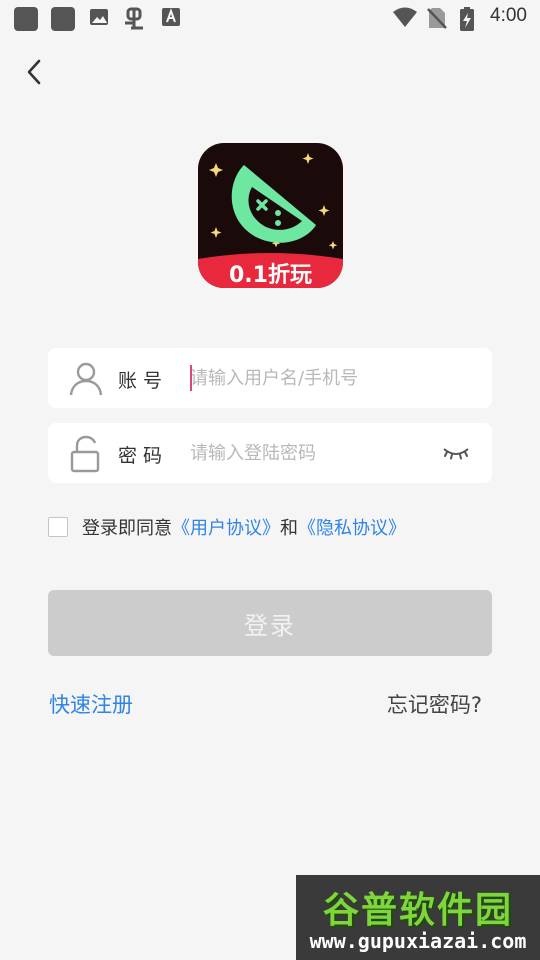  What do you see at coordinates (99, 17) in the screenshot?
I see `image-icon` at bounding box center [99, 17].